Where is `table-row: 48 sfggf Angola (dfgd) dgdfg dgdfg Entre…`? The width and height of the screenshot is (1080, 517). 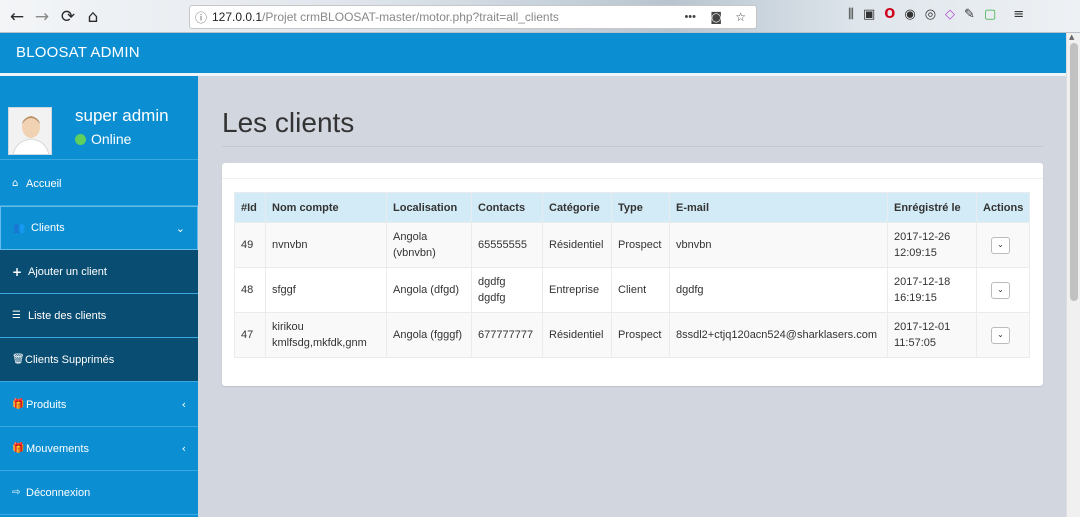
table-row: 48 sfggf Angola (dfgd) dgdfg dgdfg Entre… is located at coordinates (632, 290).